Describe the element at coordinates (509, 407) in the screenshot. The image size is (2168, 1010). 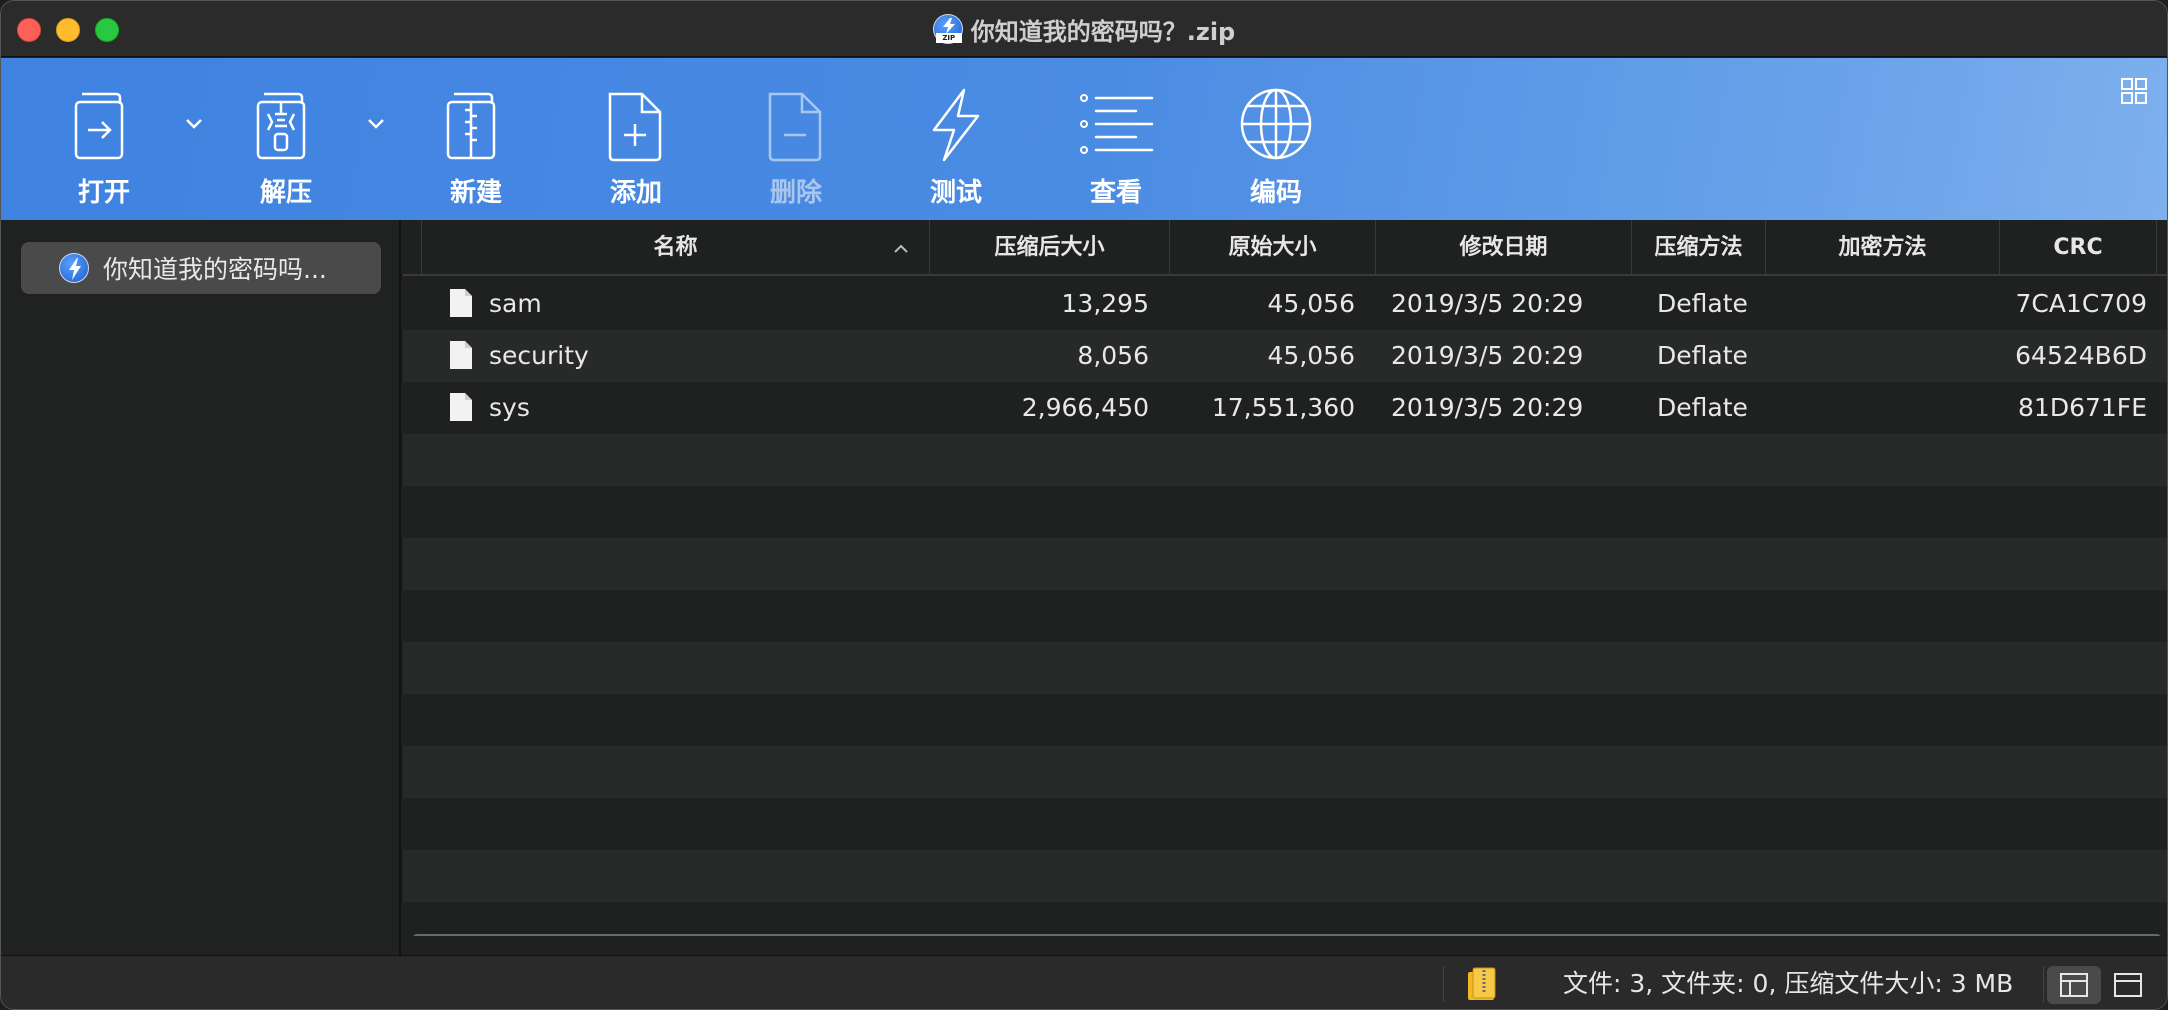
I see `file-name: sys` at that location.